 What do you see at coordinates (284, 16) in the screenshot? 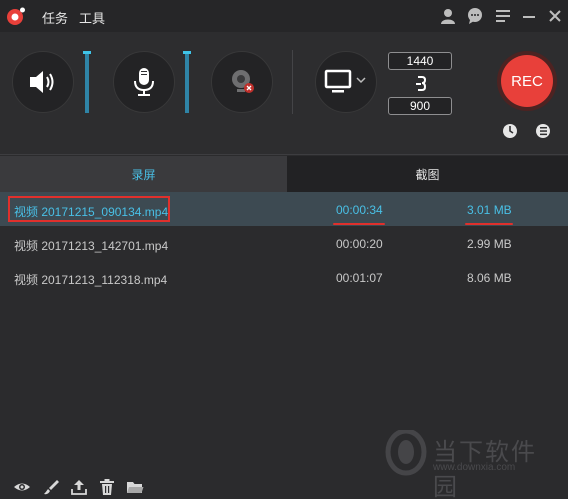
I see `title-bar: 任务 工具` at bounding box center [284, 16].